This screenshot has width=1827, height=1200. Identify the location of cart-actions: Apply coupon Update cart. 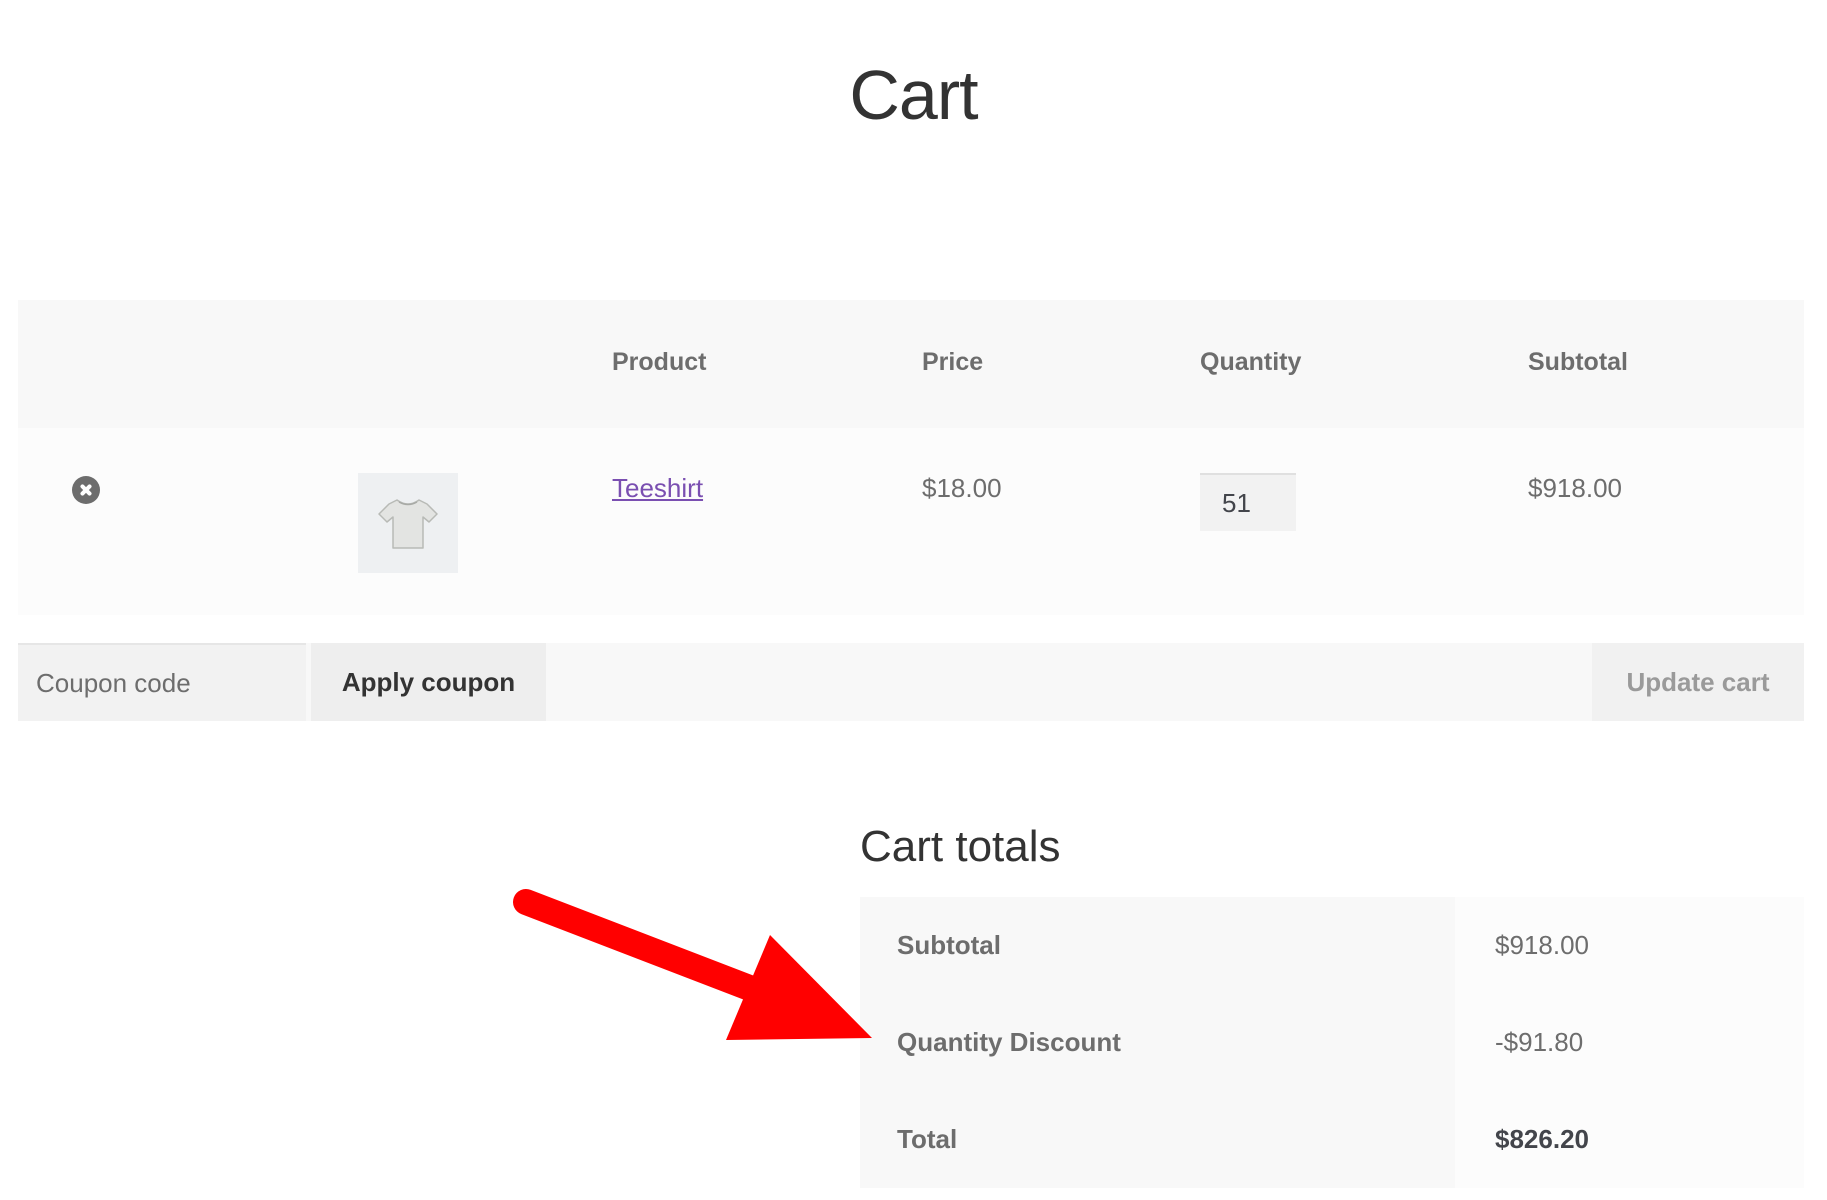
(911, 682).